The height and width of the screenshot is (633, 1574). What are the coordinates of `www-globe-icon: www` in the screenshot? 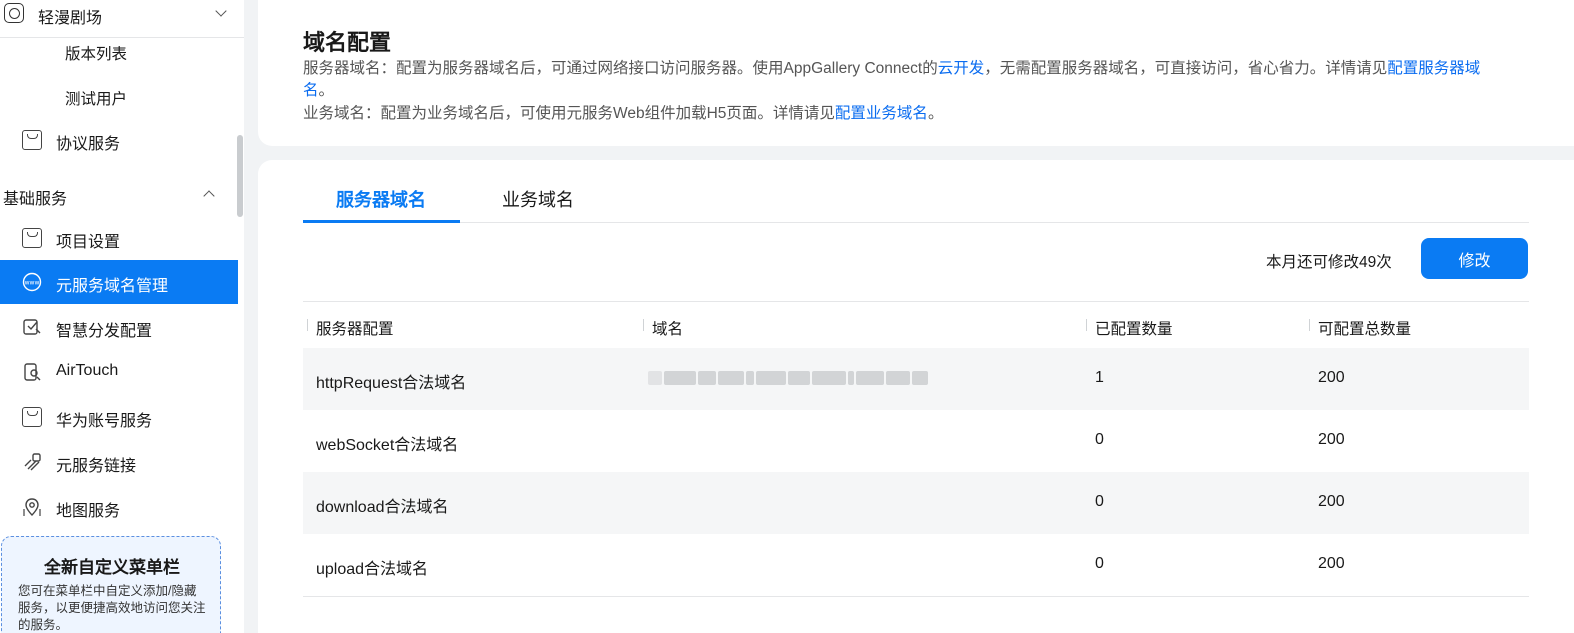 It's located at (32, 282).